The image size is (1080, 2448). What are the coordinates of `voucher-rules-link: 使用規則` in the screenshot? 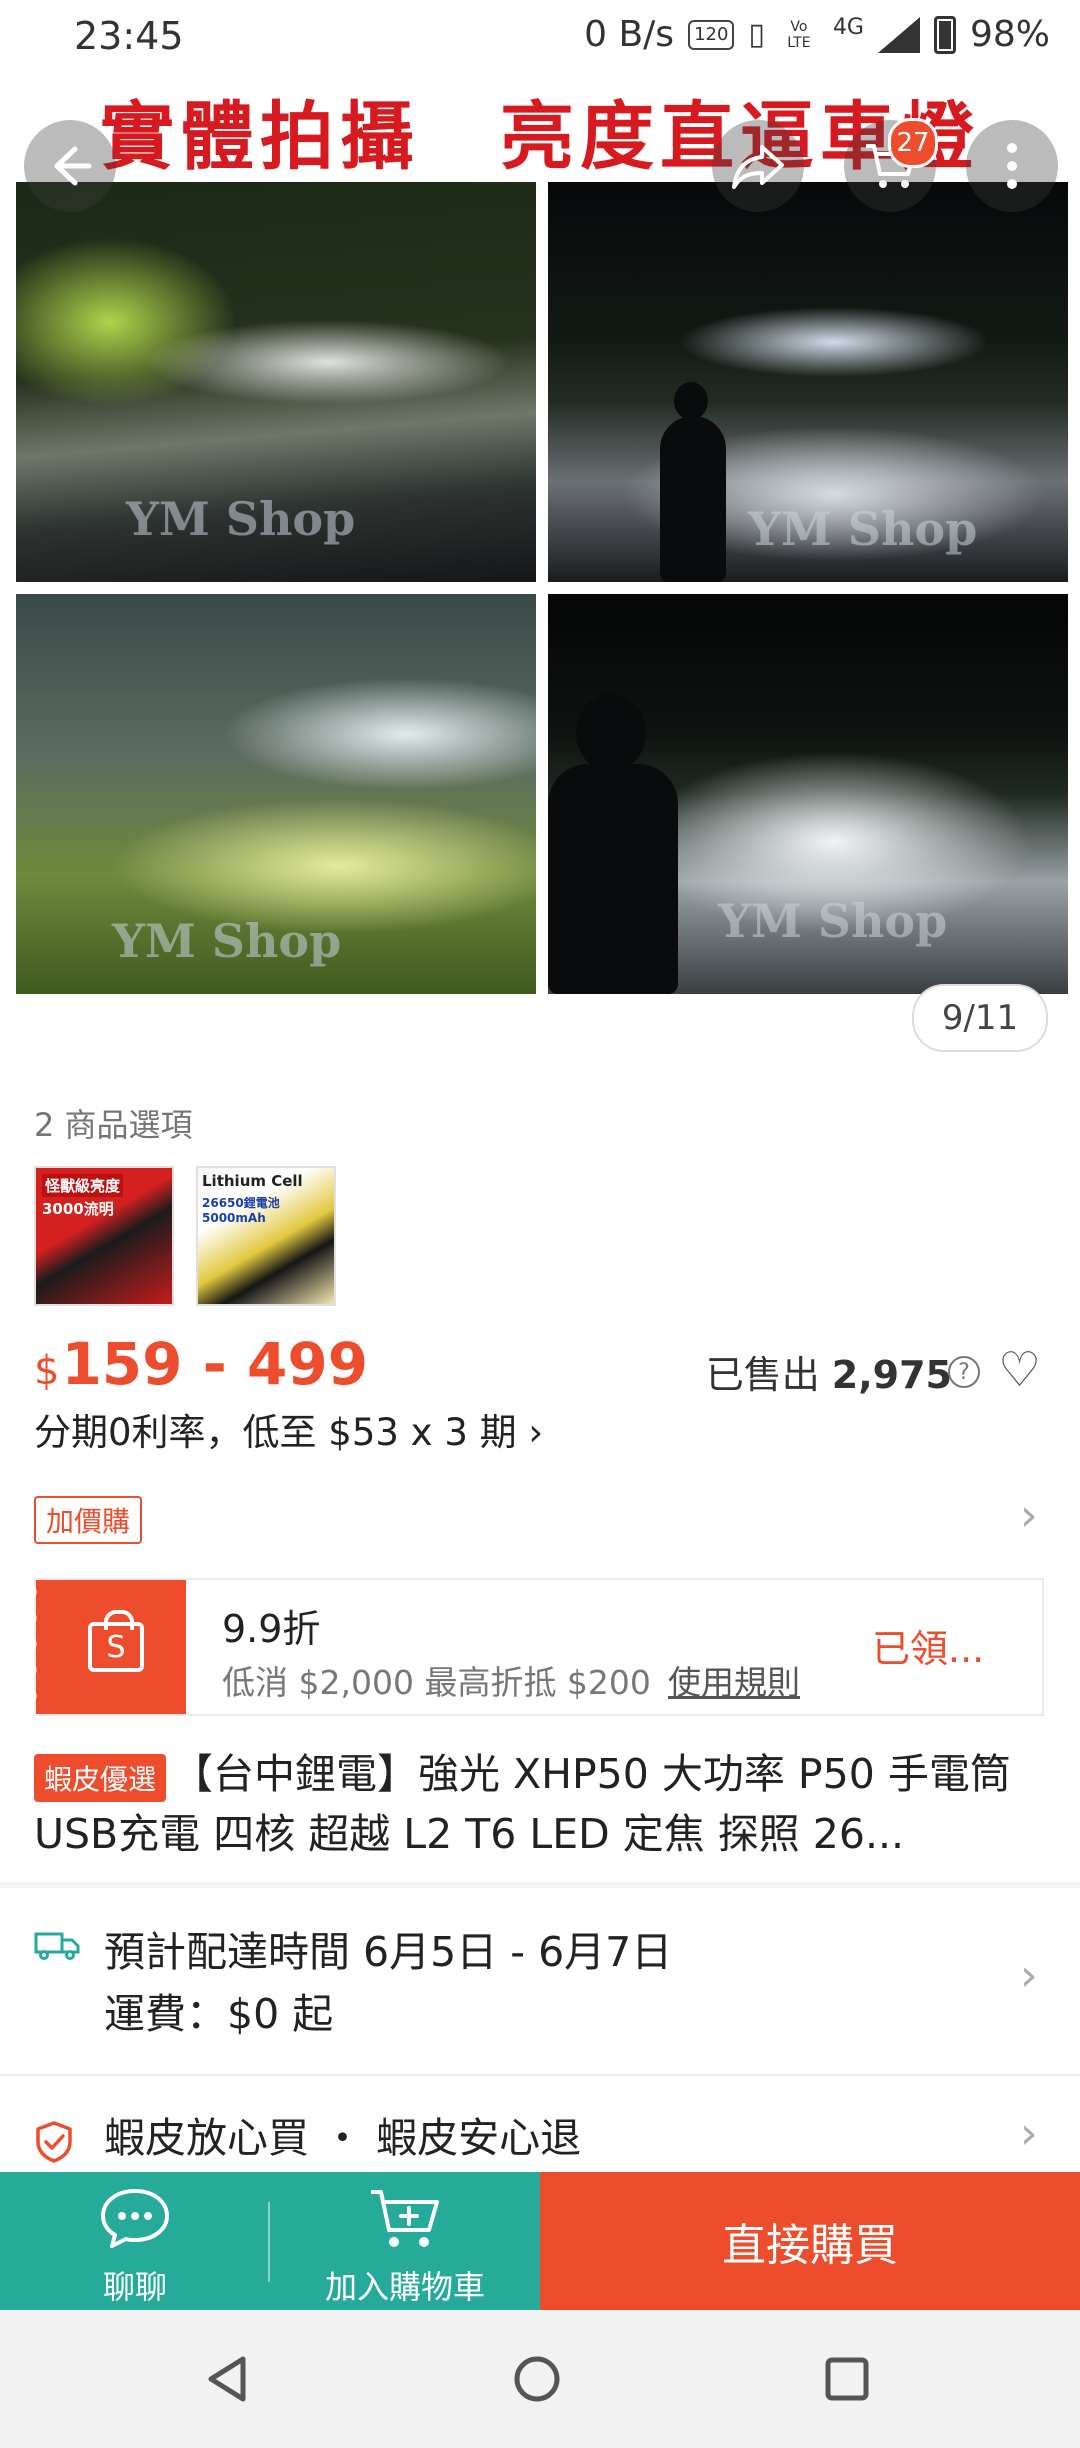 It's located at (734, 1680).